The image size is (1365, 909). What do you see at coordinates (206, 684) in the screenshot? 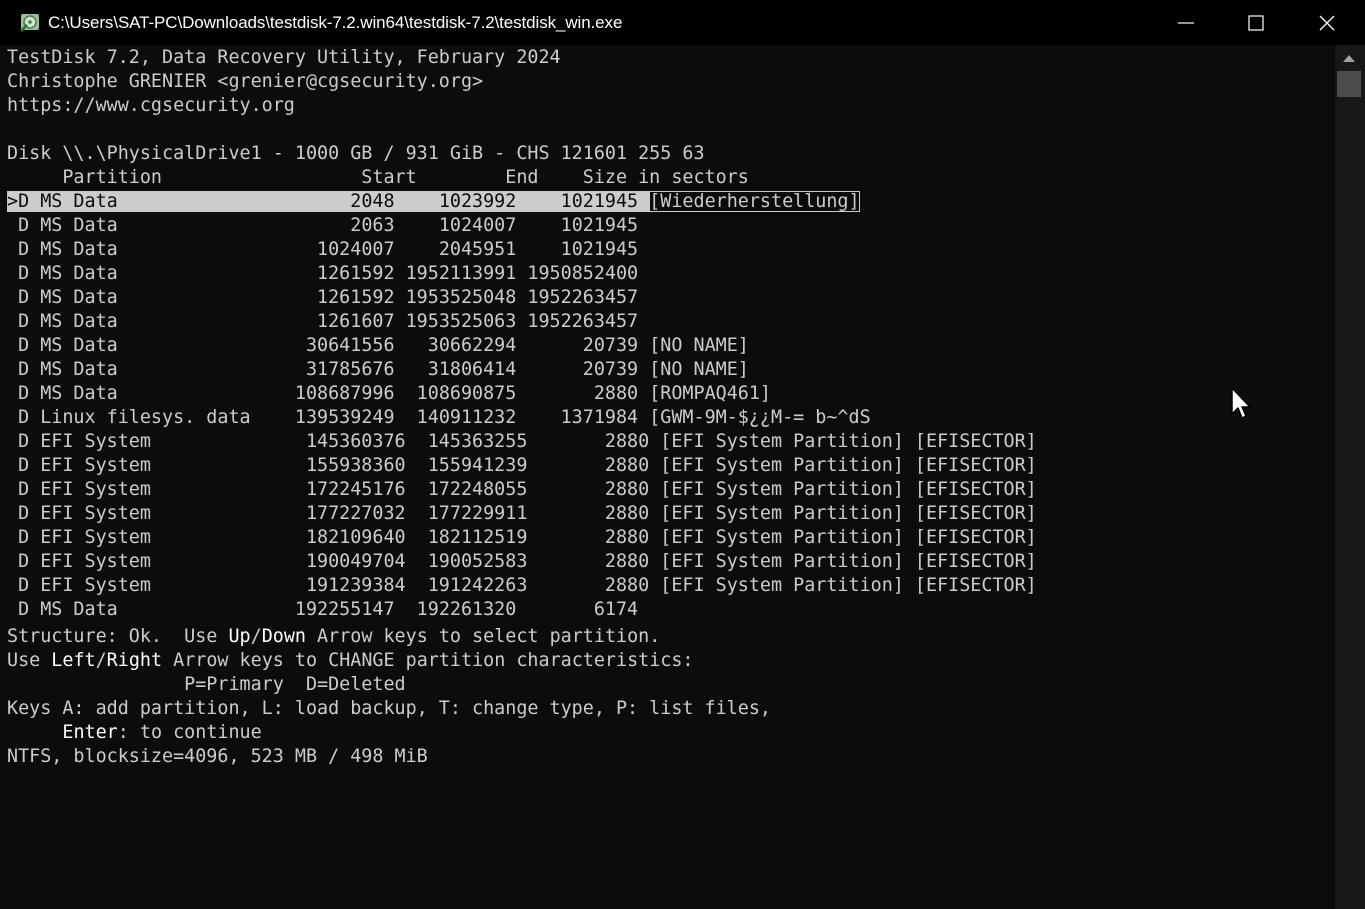
I see `type-legend-line: P=Primary D=Deleted` at bounding box center [206, 684].